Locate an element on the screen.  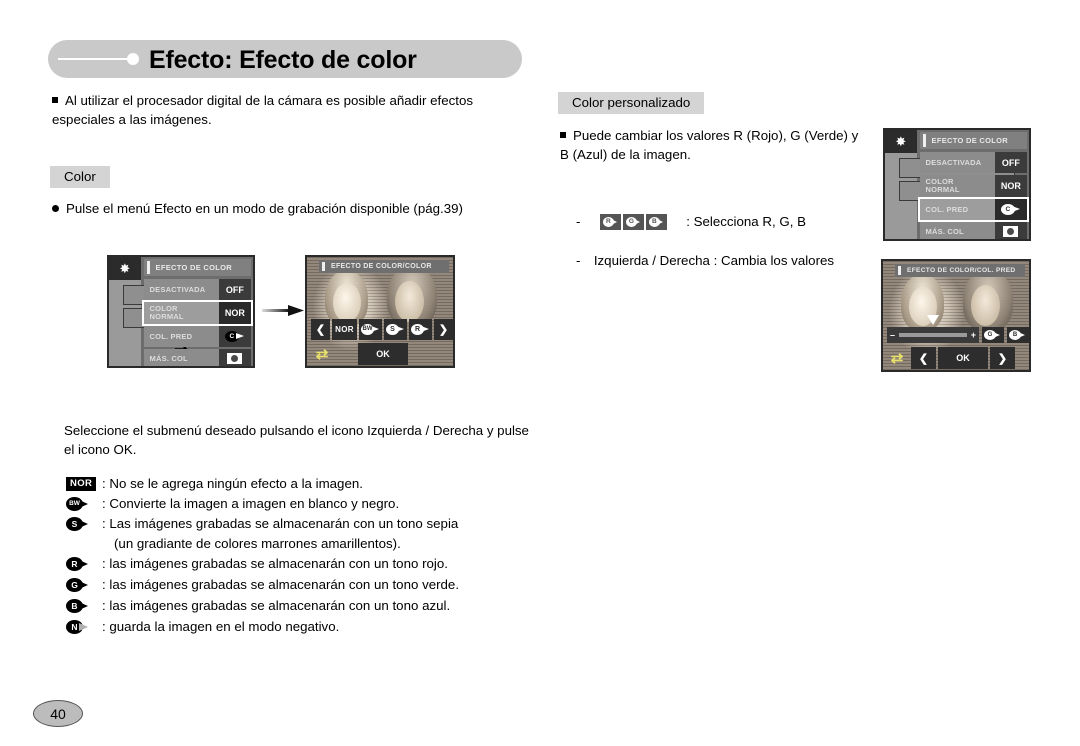
lcd-right-row-mas-col: MÁS. COL is located at coordinates (973, 230).